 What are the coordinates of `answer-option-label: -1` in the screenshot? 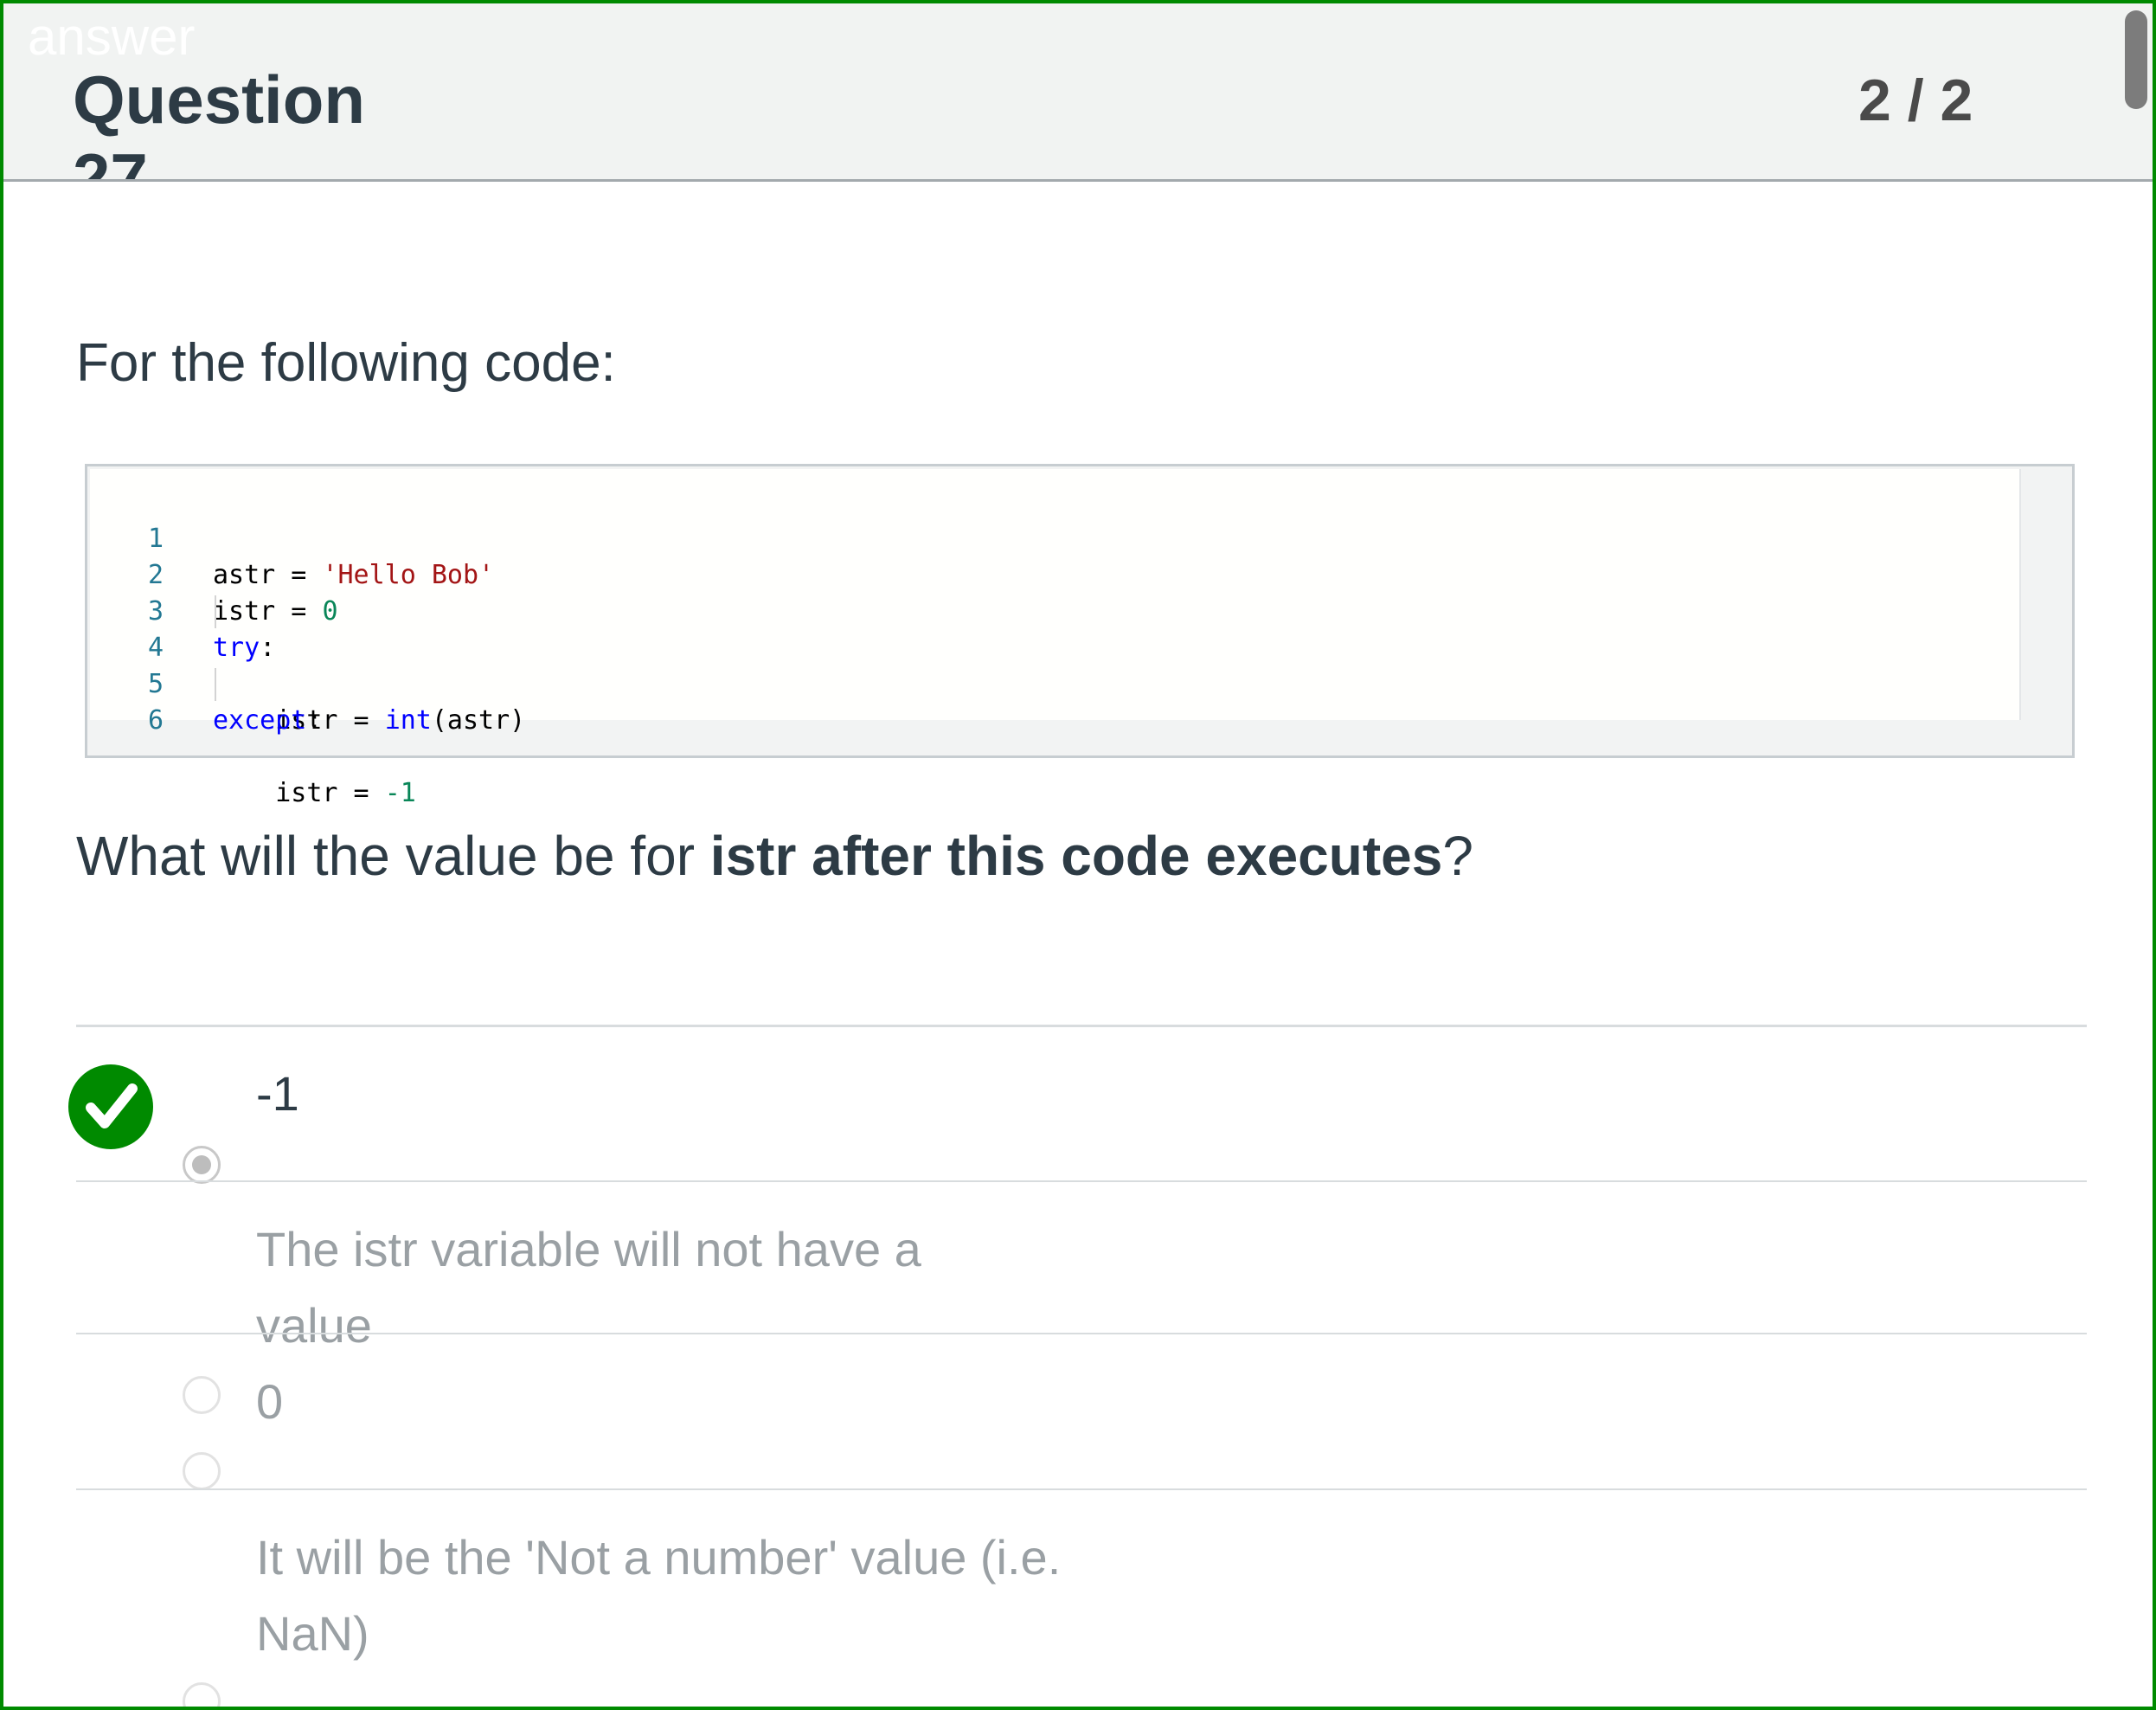 It's located at (277, 1093).